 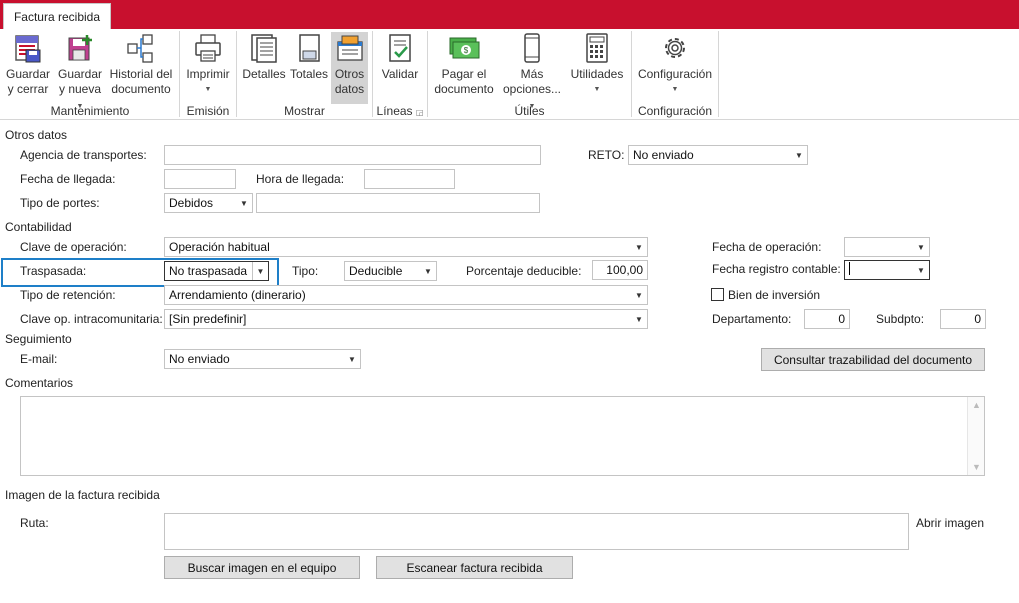 I want to click on totals-button: Totales, so click(x=309, y=68).